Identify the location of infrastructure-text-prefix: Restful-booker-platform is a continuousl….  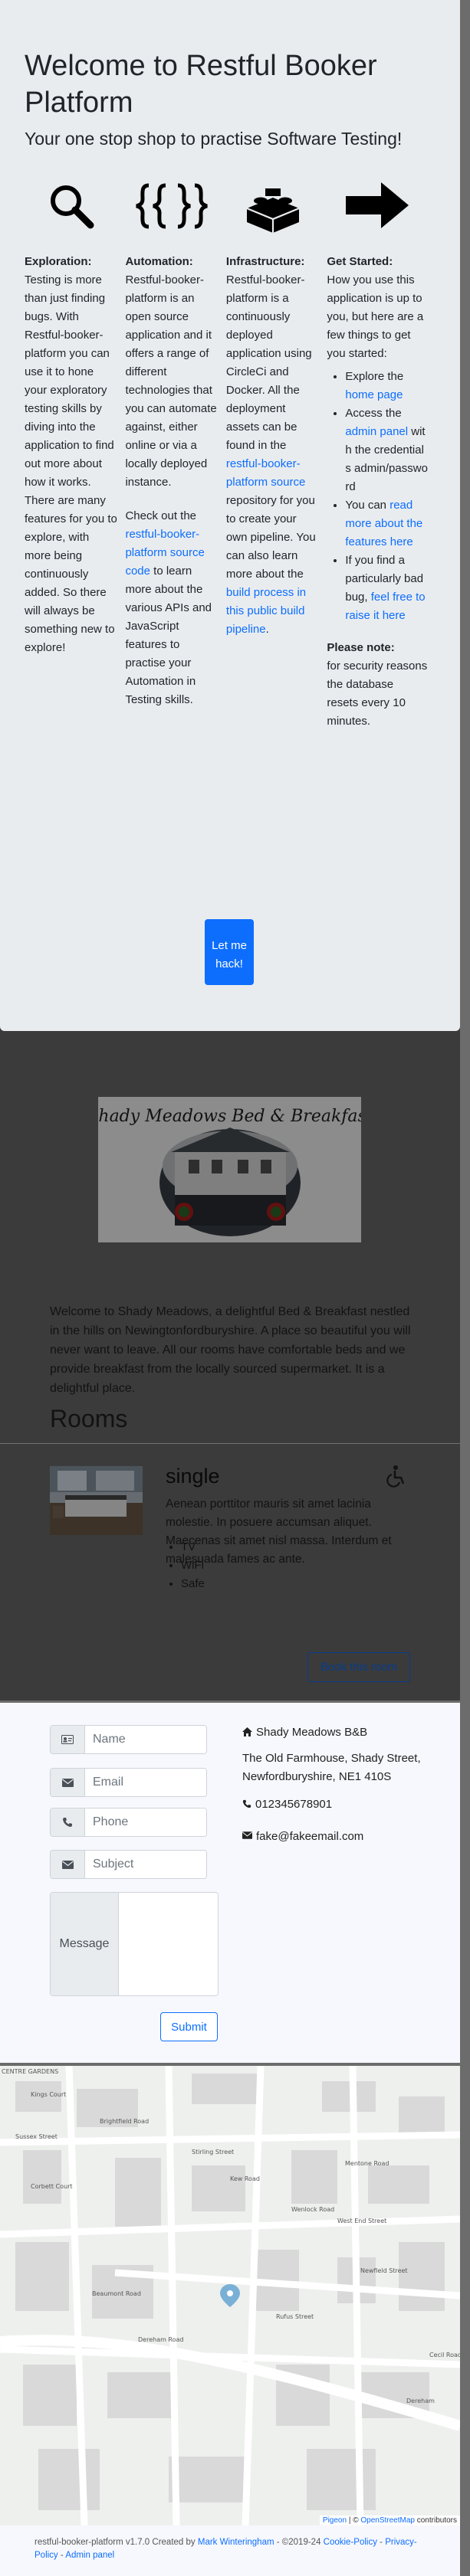
(268, 362).